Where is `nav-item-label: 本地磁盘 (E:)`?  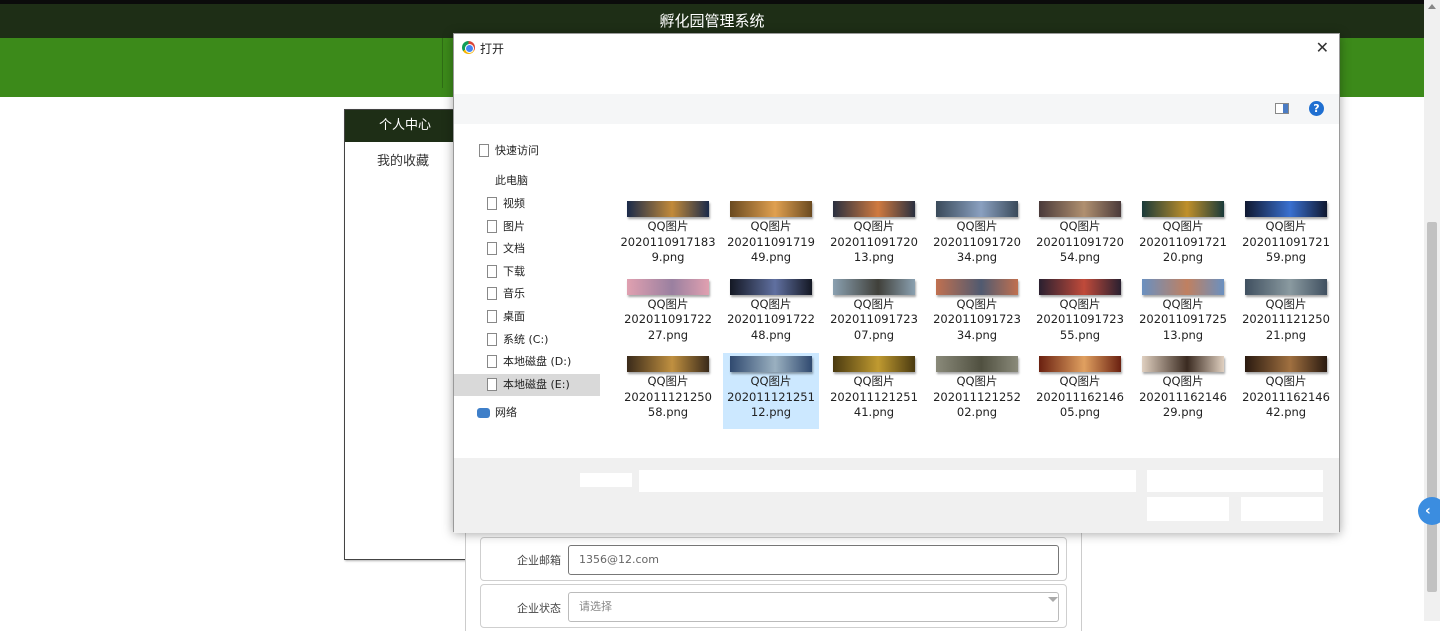 nav-item-label: 本地磁盘 (E:) is located at coordinates (536, 384).